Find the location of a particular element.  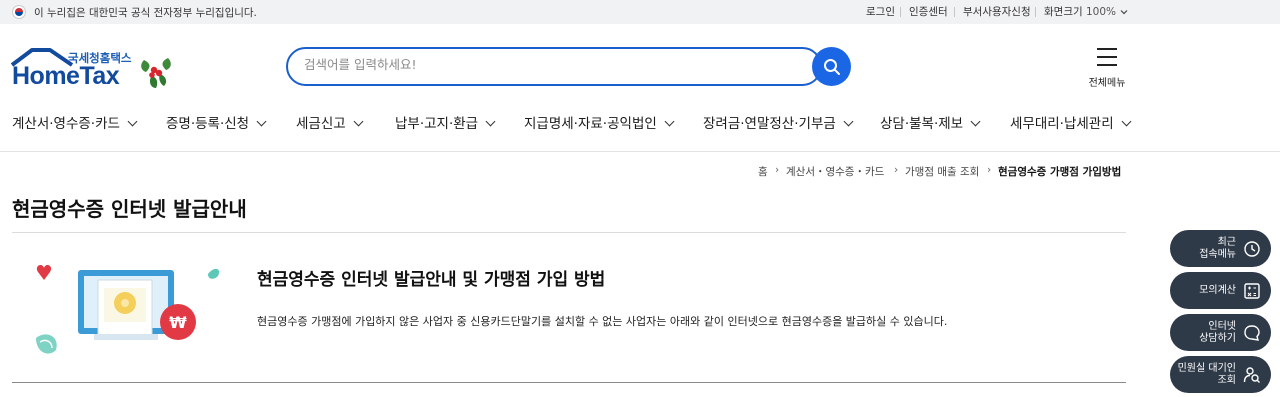

dept-user-apply-link: 부서사용자신청 is located at coordinates (997, 11).